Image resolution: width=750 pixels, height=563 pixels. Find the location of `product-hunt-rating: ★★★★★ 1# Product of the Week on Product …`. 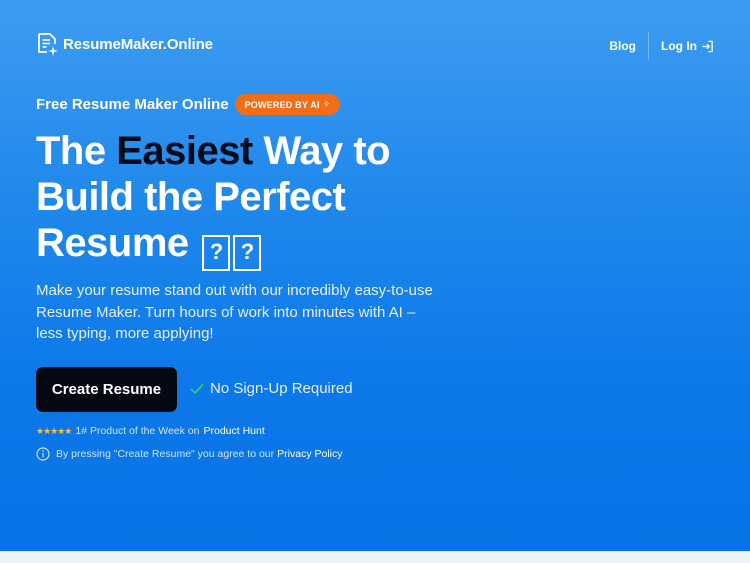

product-hunt-rating: ★★★★★ 1# Product of the Week on Product … is located at coordinates (150, 431).